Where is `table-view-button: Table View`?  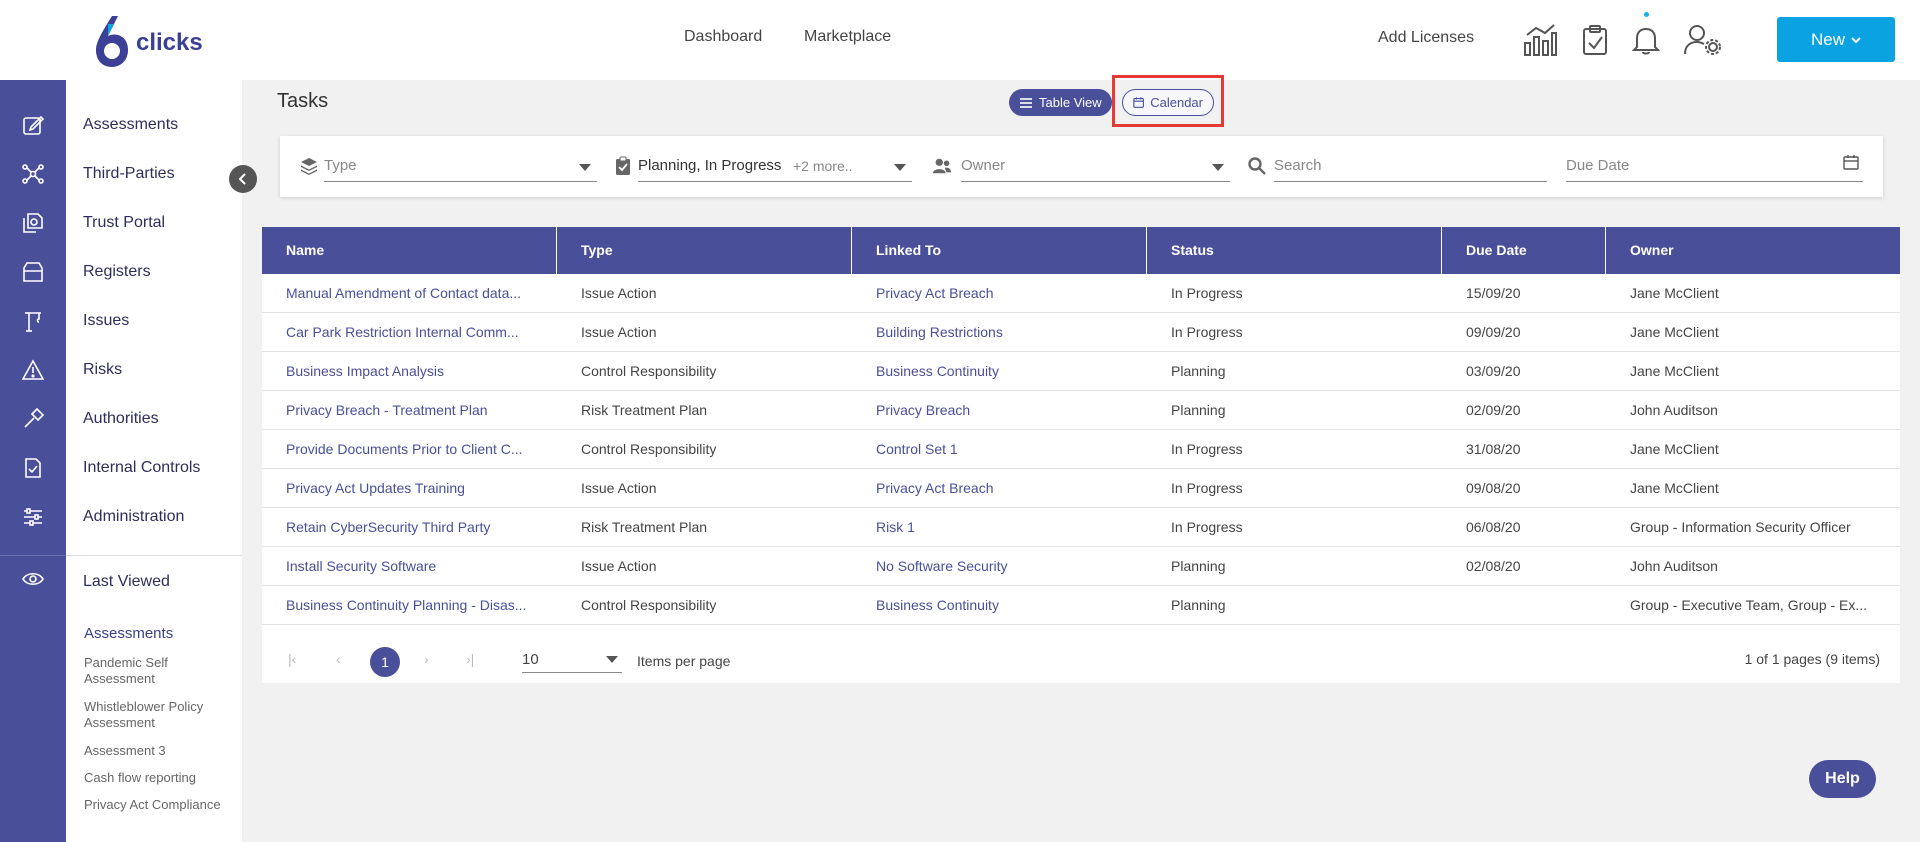
table-view-button: Table View is located at coordinates (1060, 102).